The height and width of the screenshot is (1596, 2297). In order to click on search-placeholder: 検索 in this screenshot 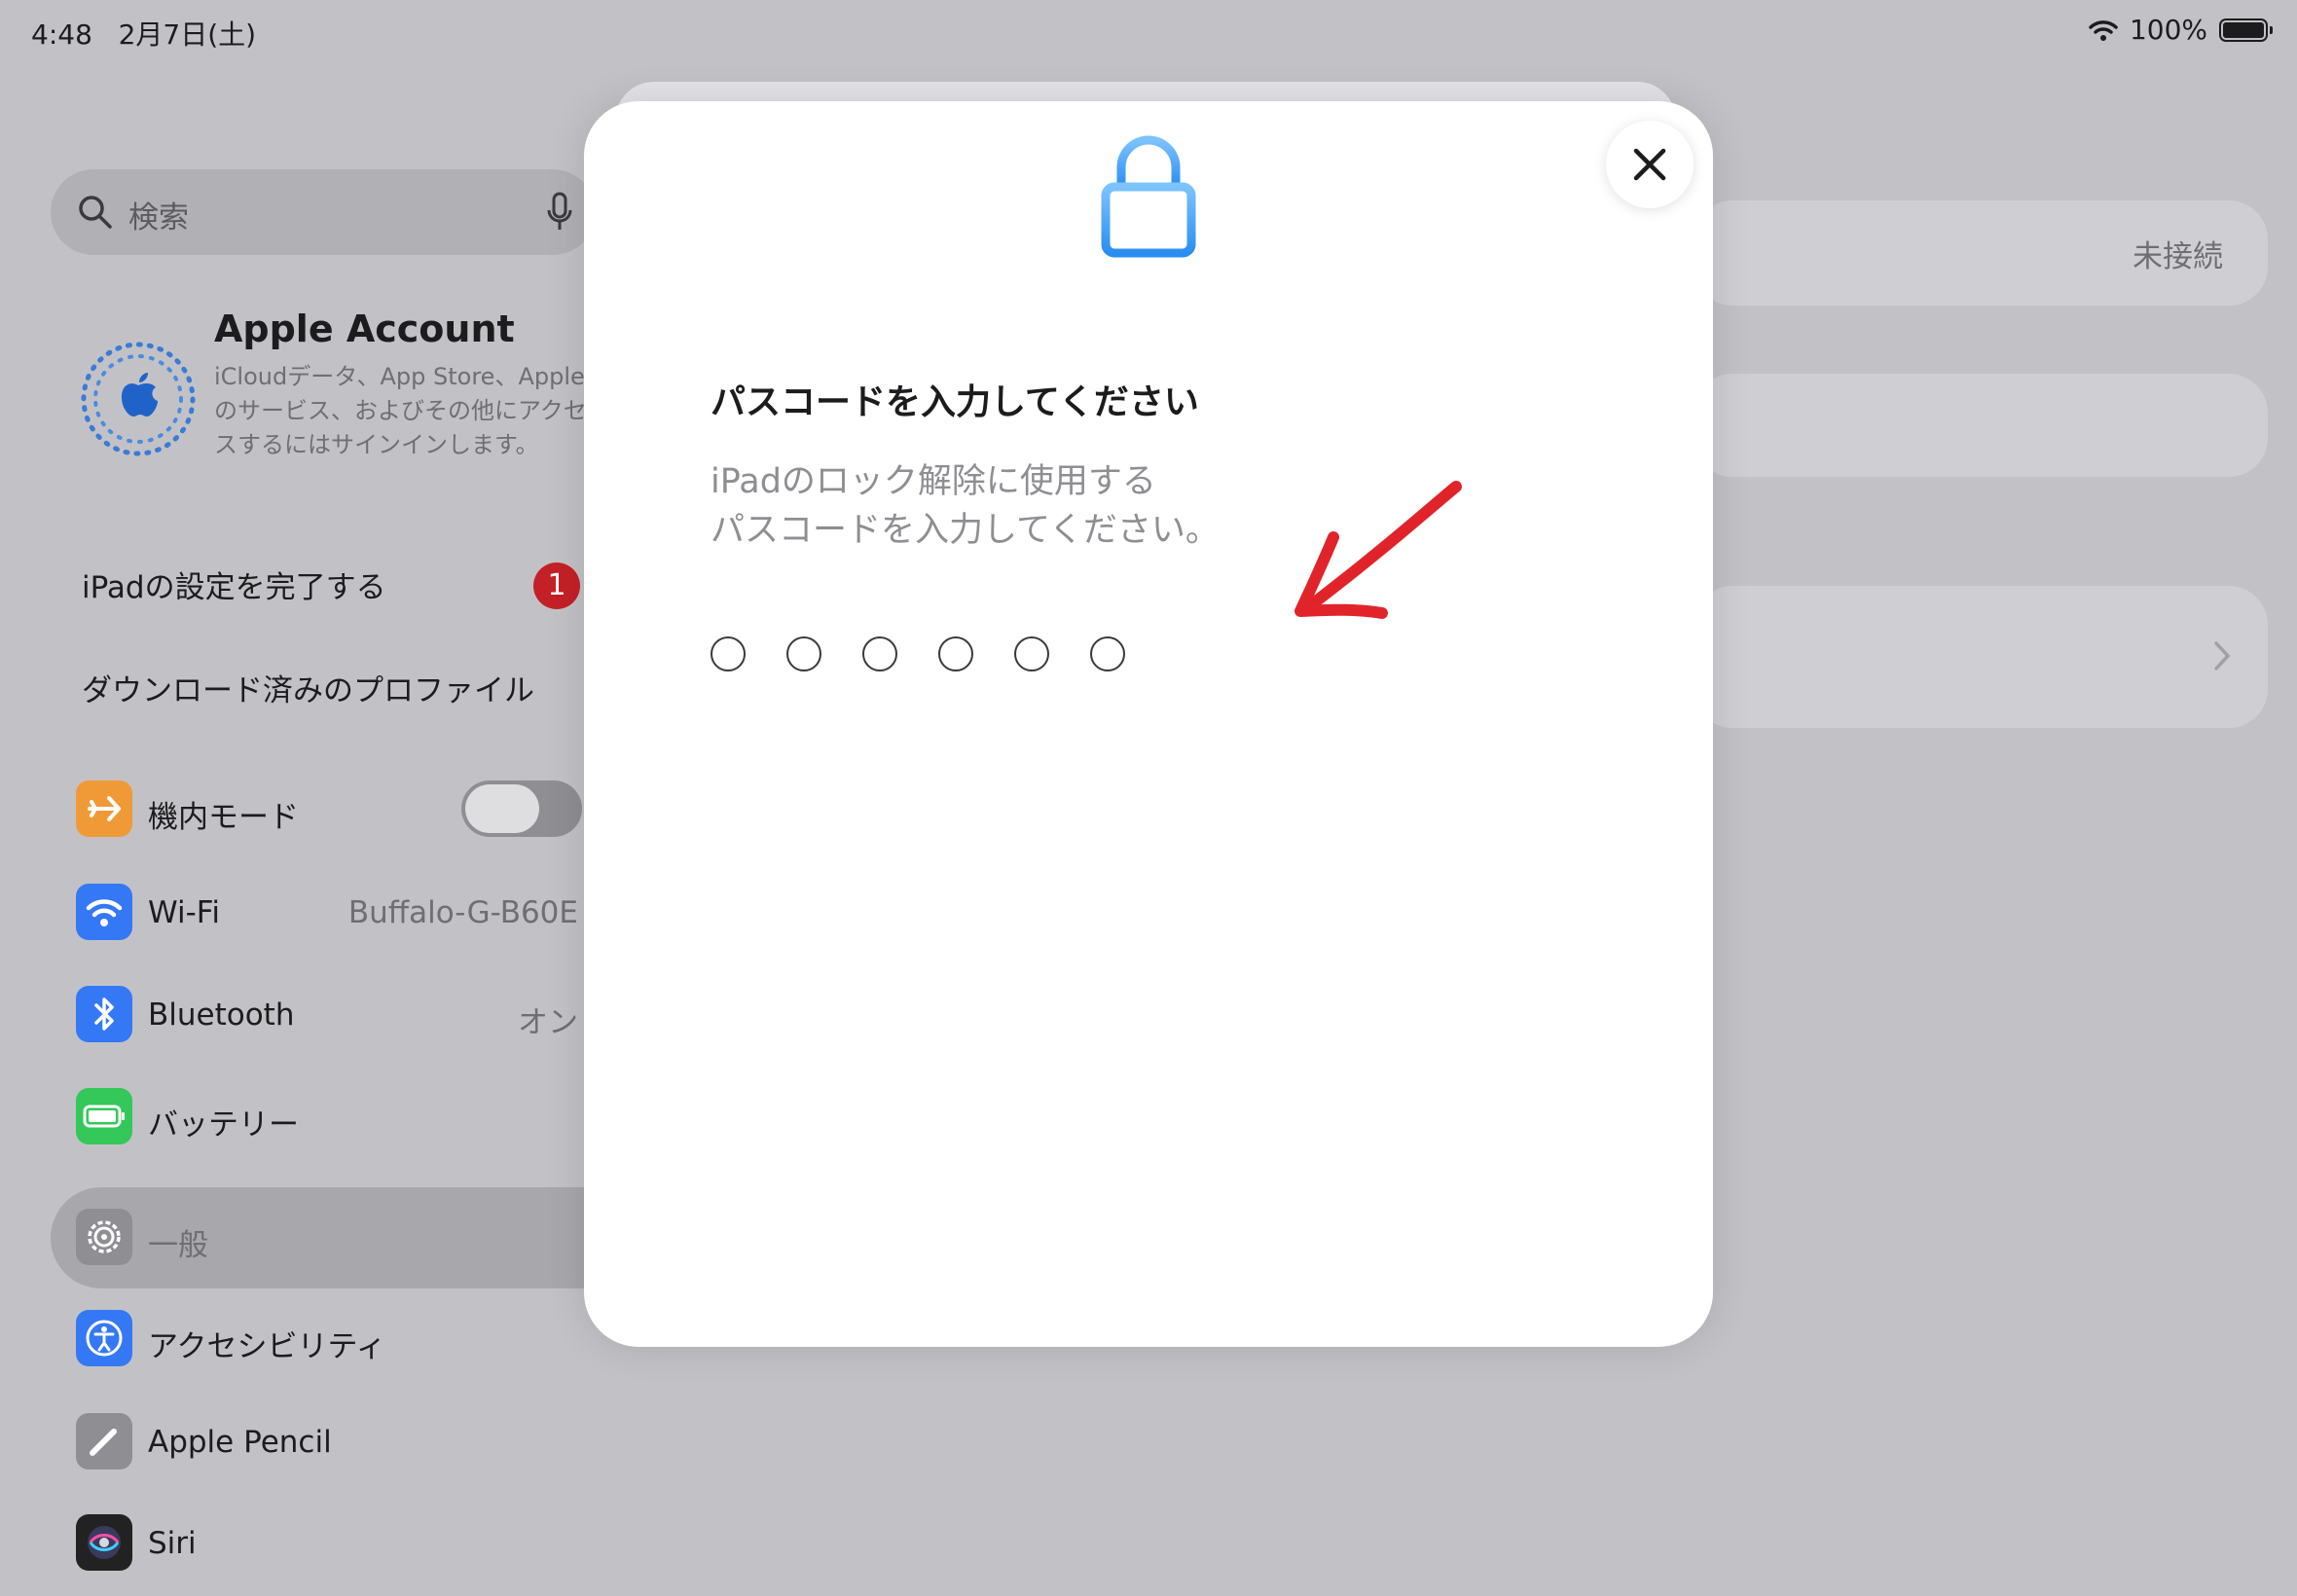, I will do `click(158, 218)`.